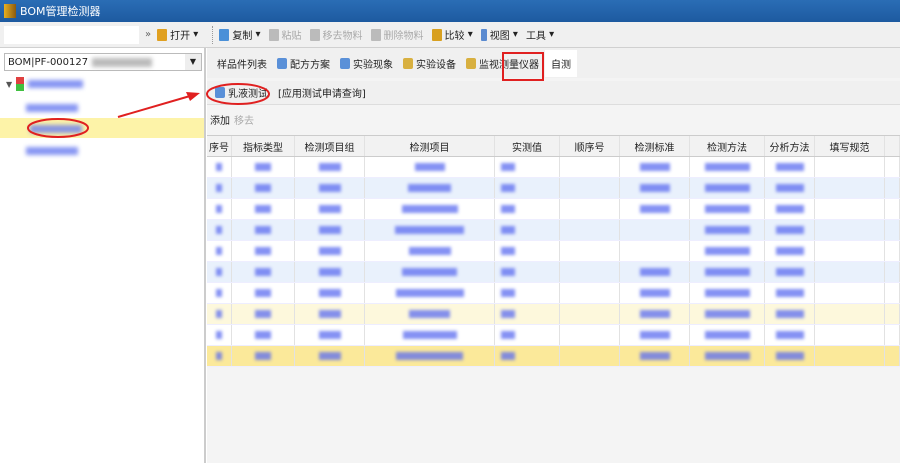 The image size is (900, 463). Describe the element at coordinates (56, 129) in the screenshot. I see `tree-item-selected` at that location.